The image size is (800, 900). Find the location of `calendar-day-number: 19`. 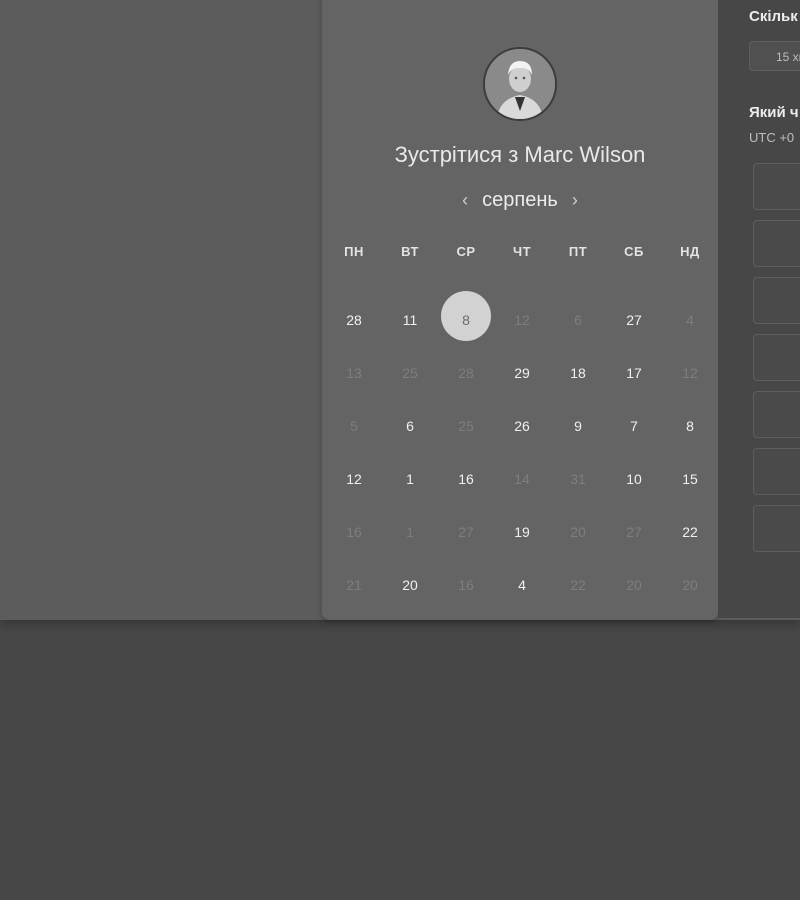

calendar-day-number: 19 is located at coordinates (522, 531).